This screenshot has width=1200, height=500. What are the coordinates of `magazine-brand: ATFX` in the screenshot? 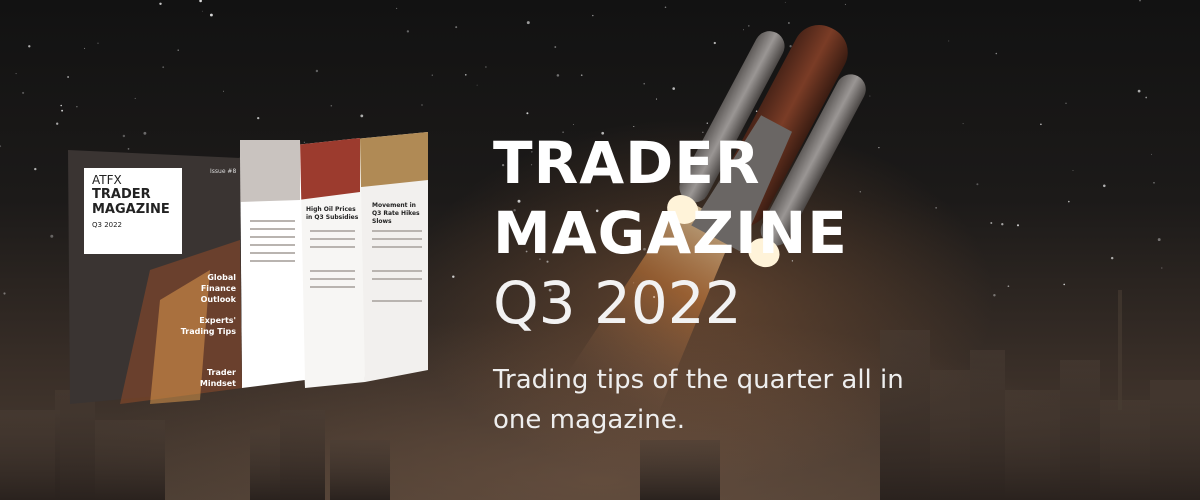 It's located at (107, 180).